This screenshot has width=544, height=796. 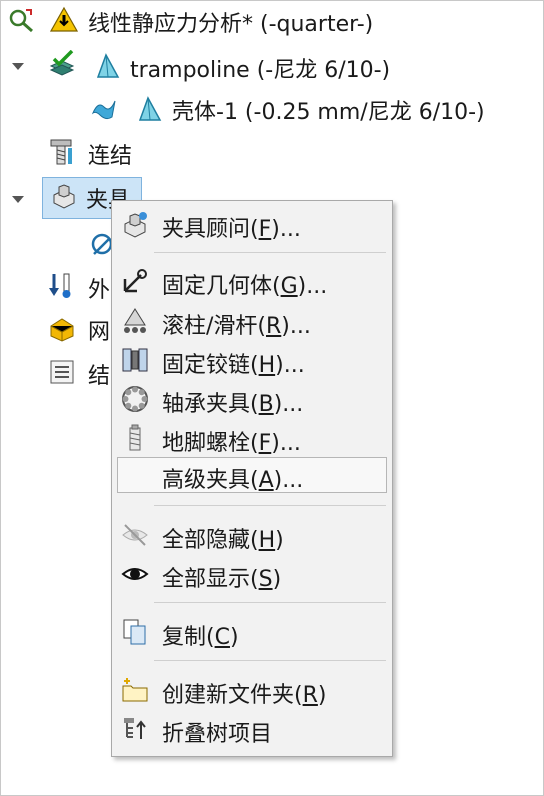 I want to click on shell-icon, so click(x=103, y=110).